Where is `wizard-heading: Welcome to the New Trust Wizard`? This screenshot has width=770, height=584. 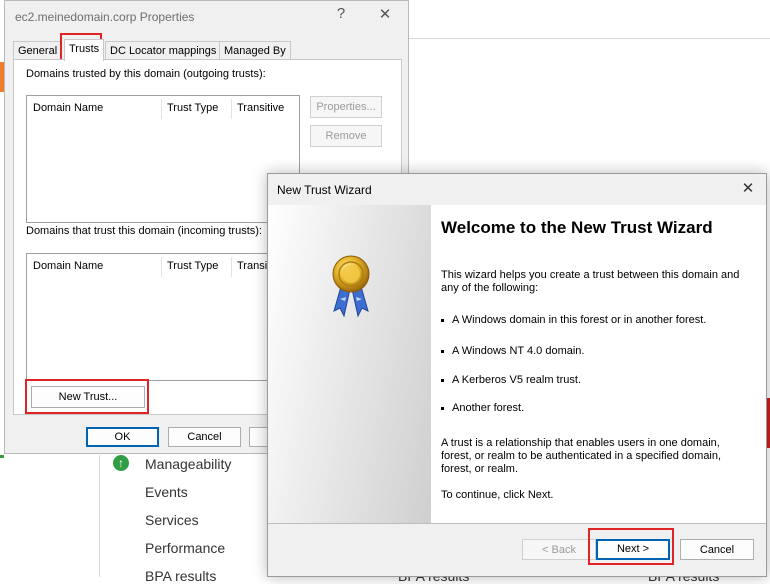
wizard-heading: Welcome to the New Trust Wizard is located at coordinates (577, 227).